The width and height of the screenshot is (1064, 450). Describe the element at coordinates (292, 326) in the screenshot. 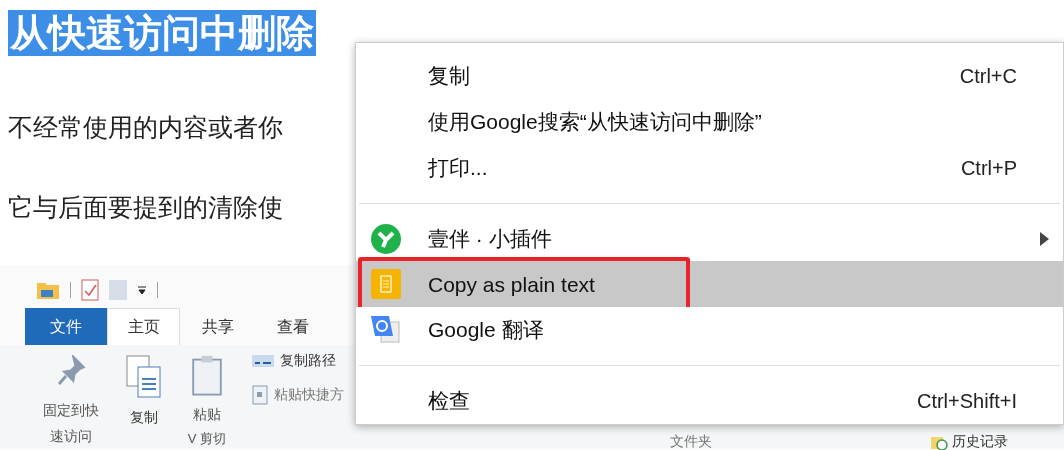

I see `ribbon-tab: 查看` at that location.